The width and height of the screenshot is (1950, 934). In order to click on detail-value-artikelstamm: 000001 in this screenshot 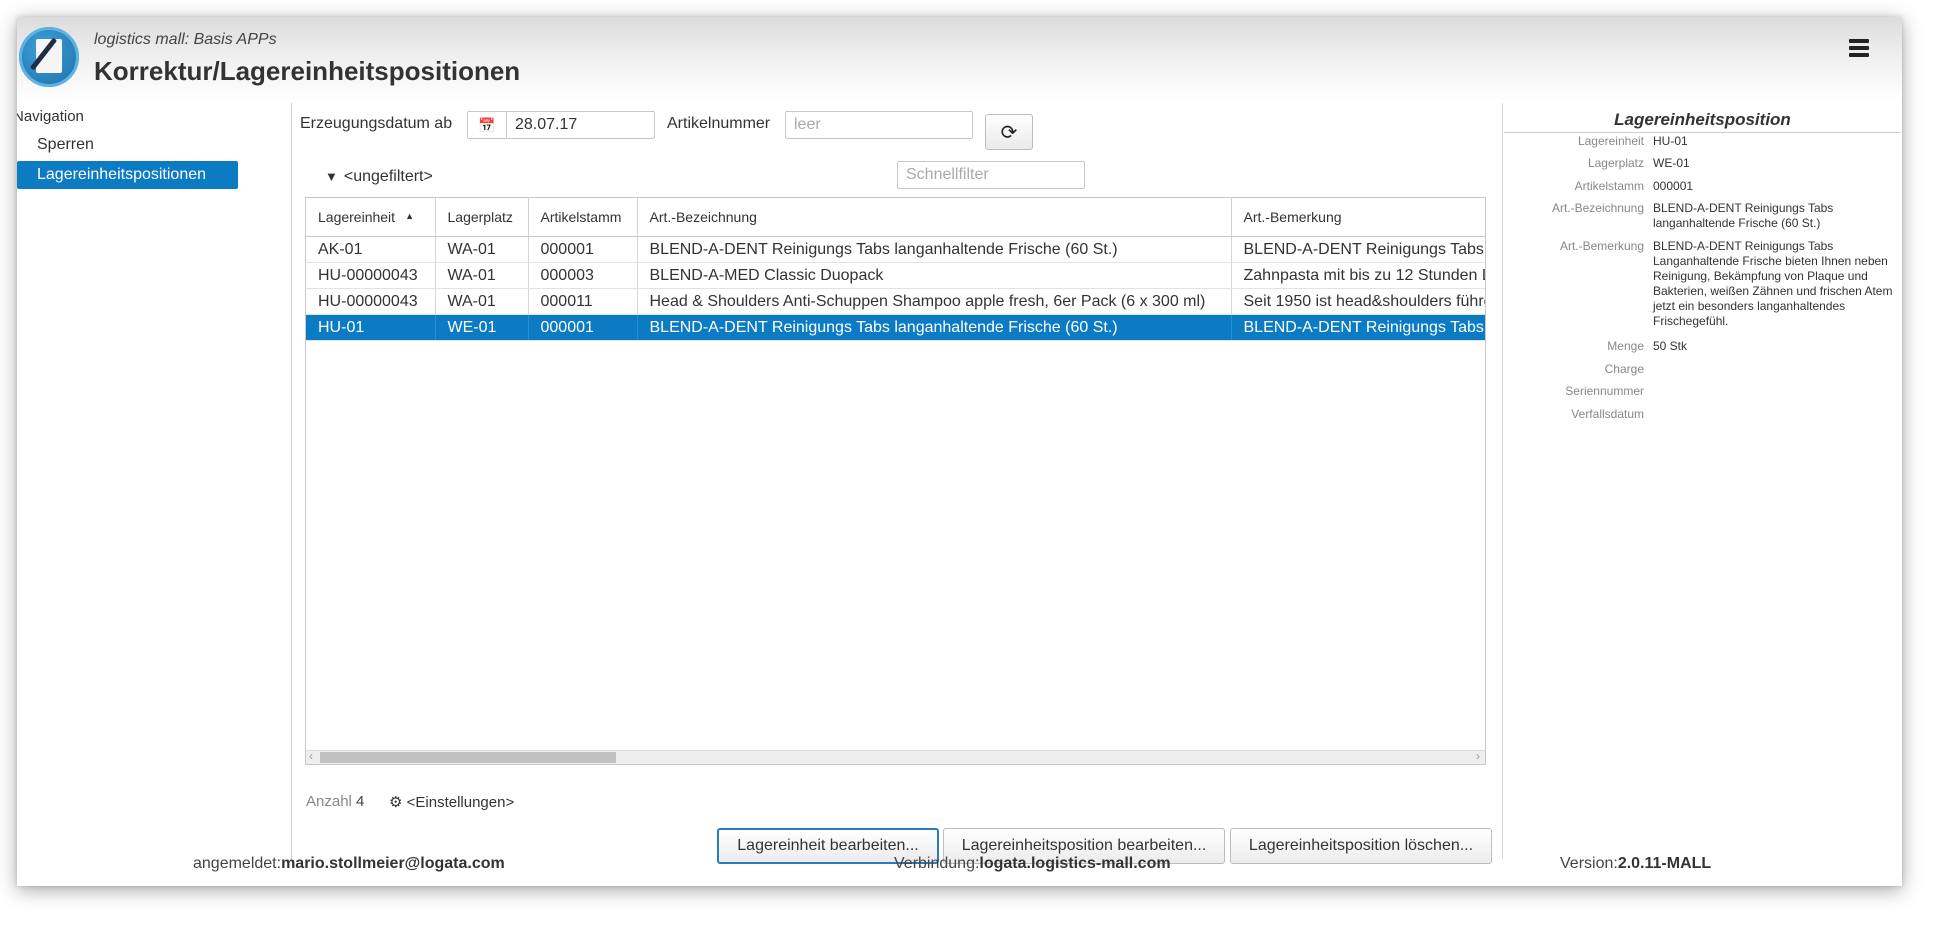, I will do `click(1673, 186)`.